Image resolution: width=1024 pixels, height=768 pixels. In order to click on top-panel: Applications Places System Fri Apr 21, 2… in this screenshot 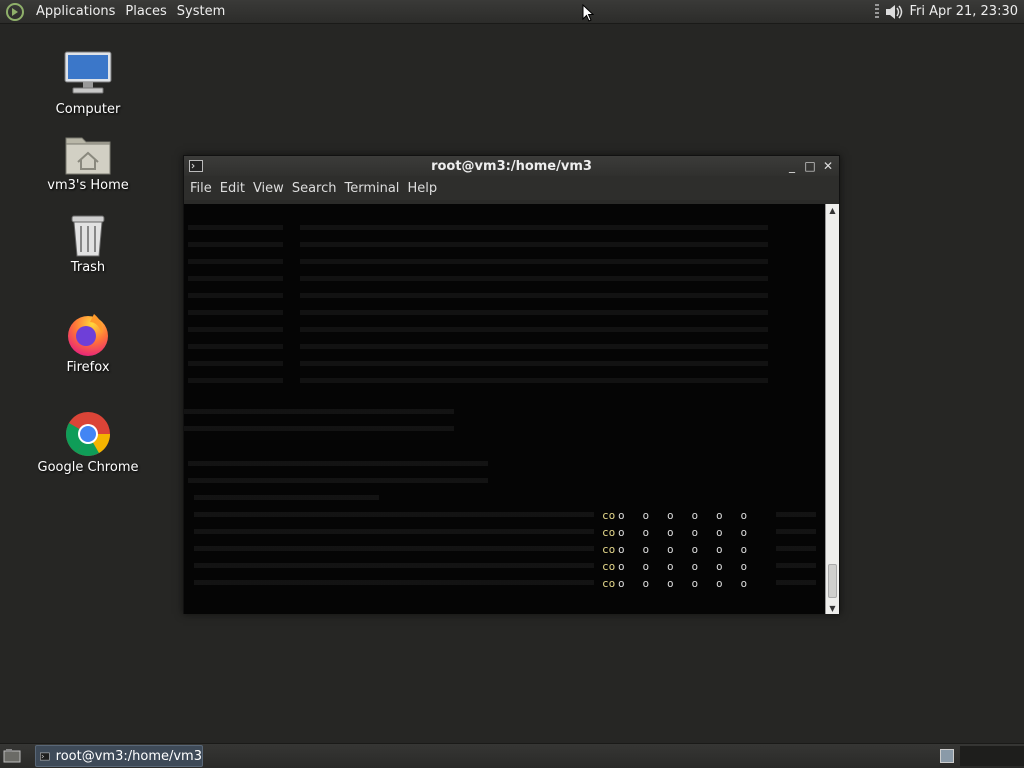, I will do `click(512, 12)`.